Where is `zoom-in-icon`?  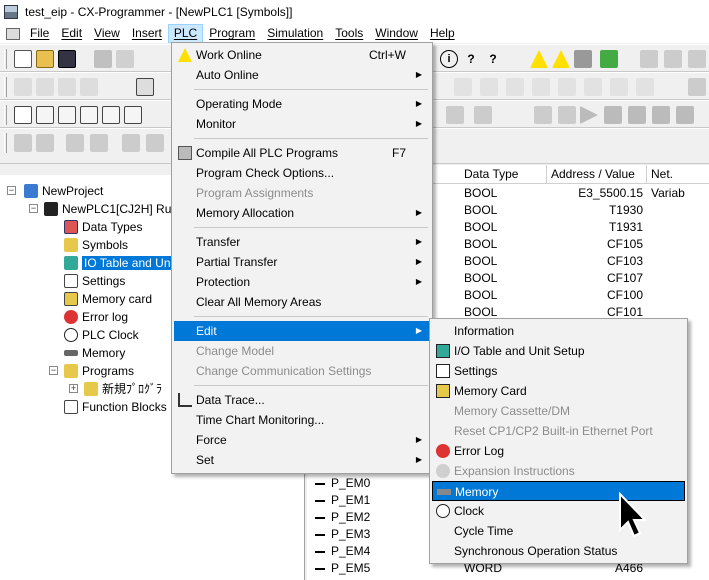
zoom-in-icon is located at coordinates (67, 87).